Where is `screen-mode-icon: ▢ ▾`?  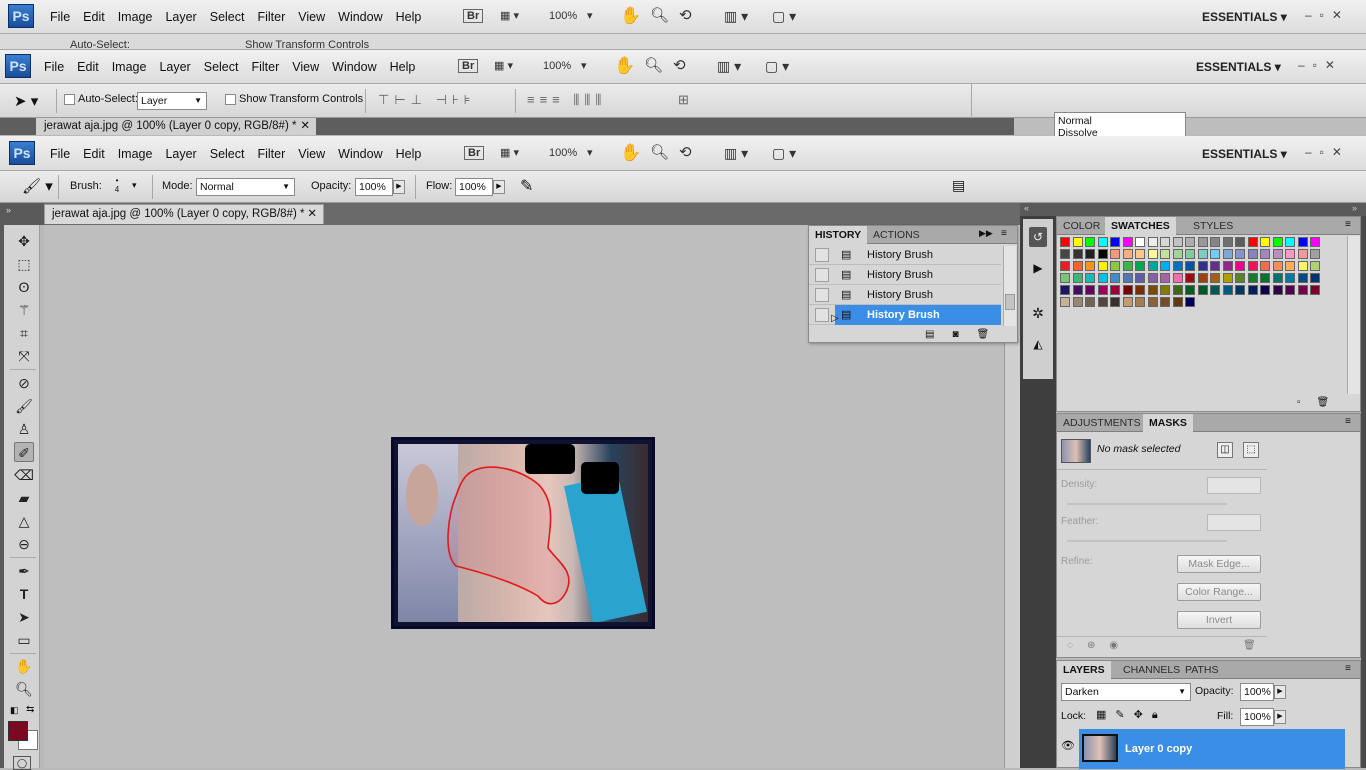
screen-mode-icon: ▢ ▾ is located at coordinates (784, 16).